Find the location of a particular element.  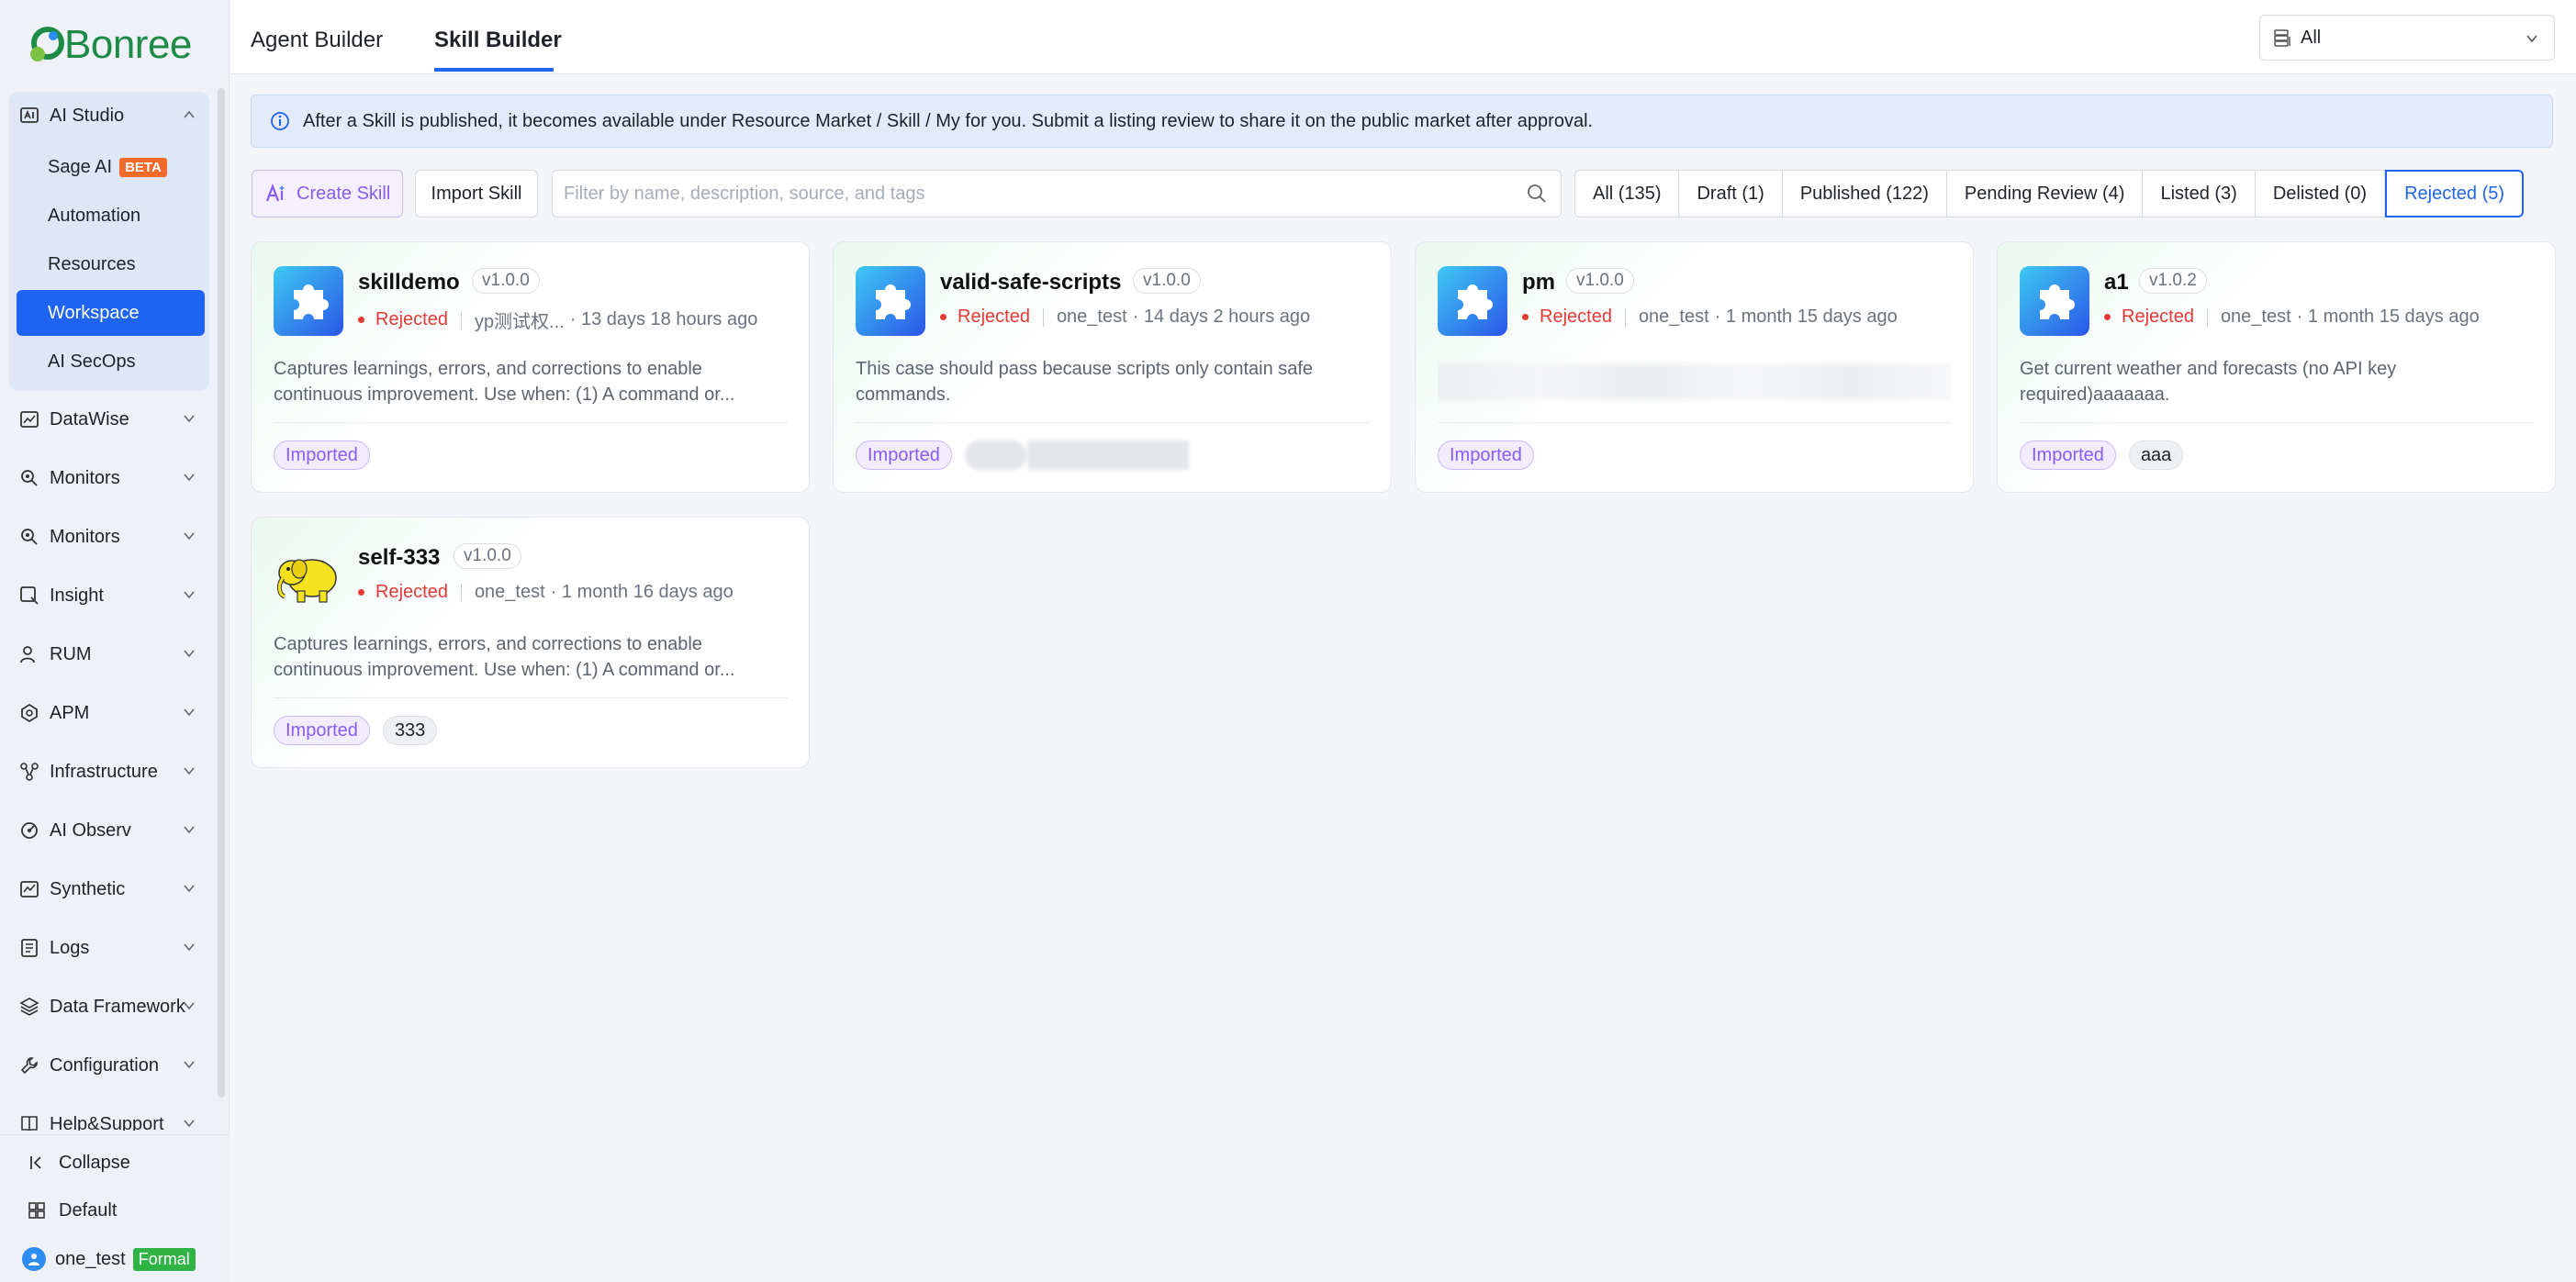

divider is located at coordinates (461, 319).